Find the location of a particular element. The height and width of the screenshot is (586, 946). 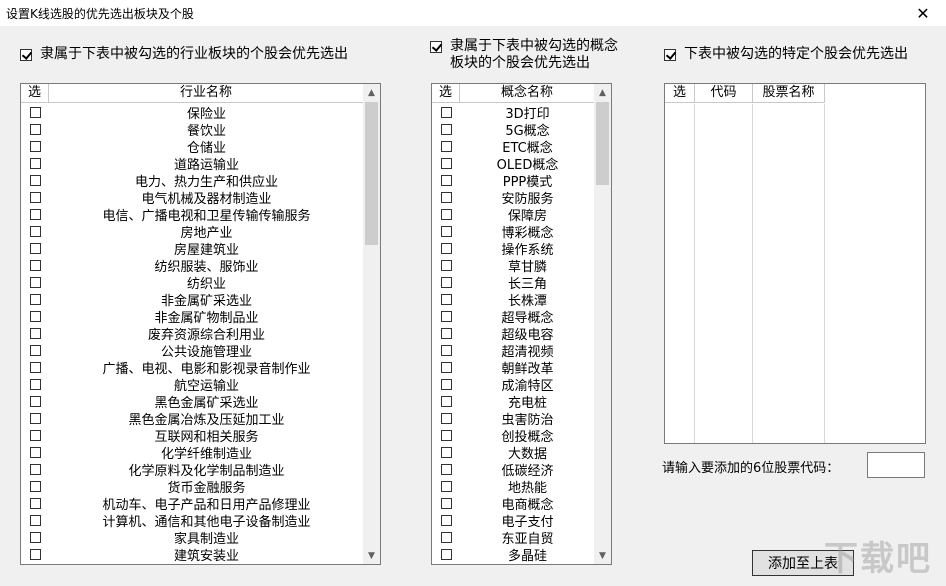

header-code: 代码 is located at coordinates (724, 93).